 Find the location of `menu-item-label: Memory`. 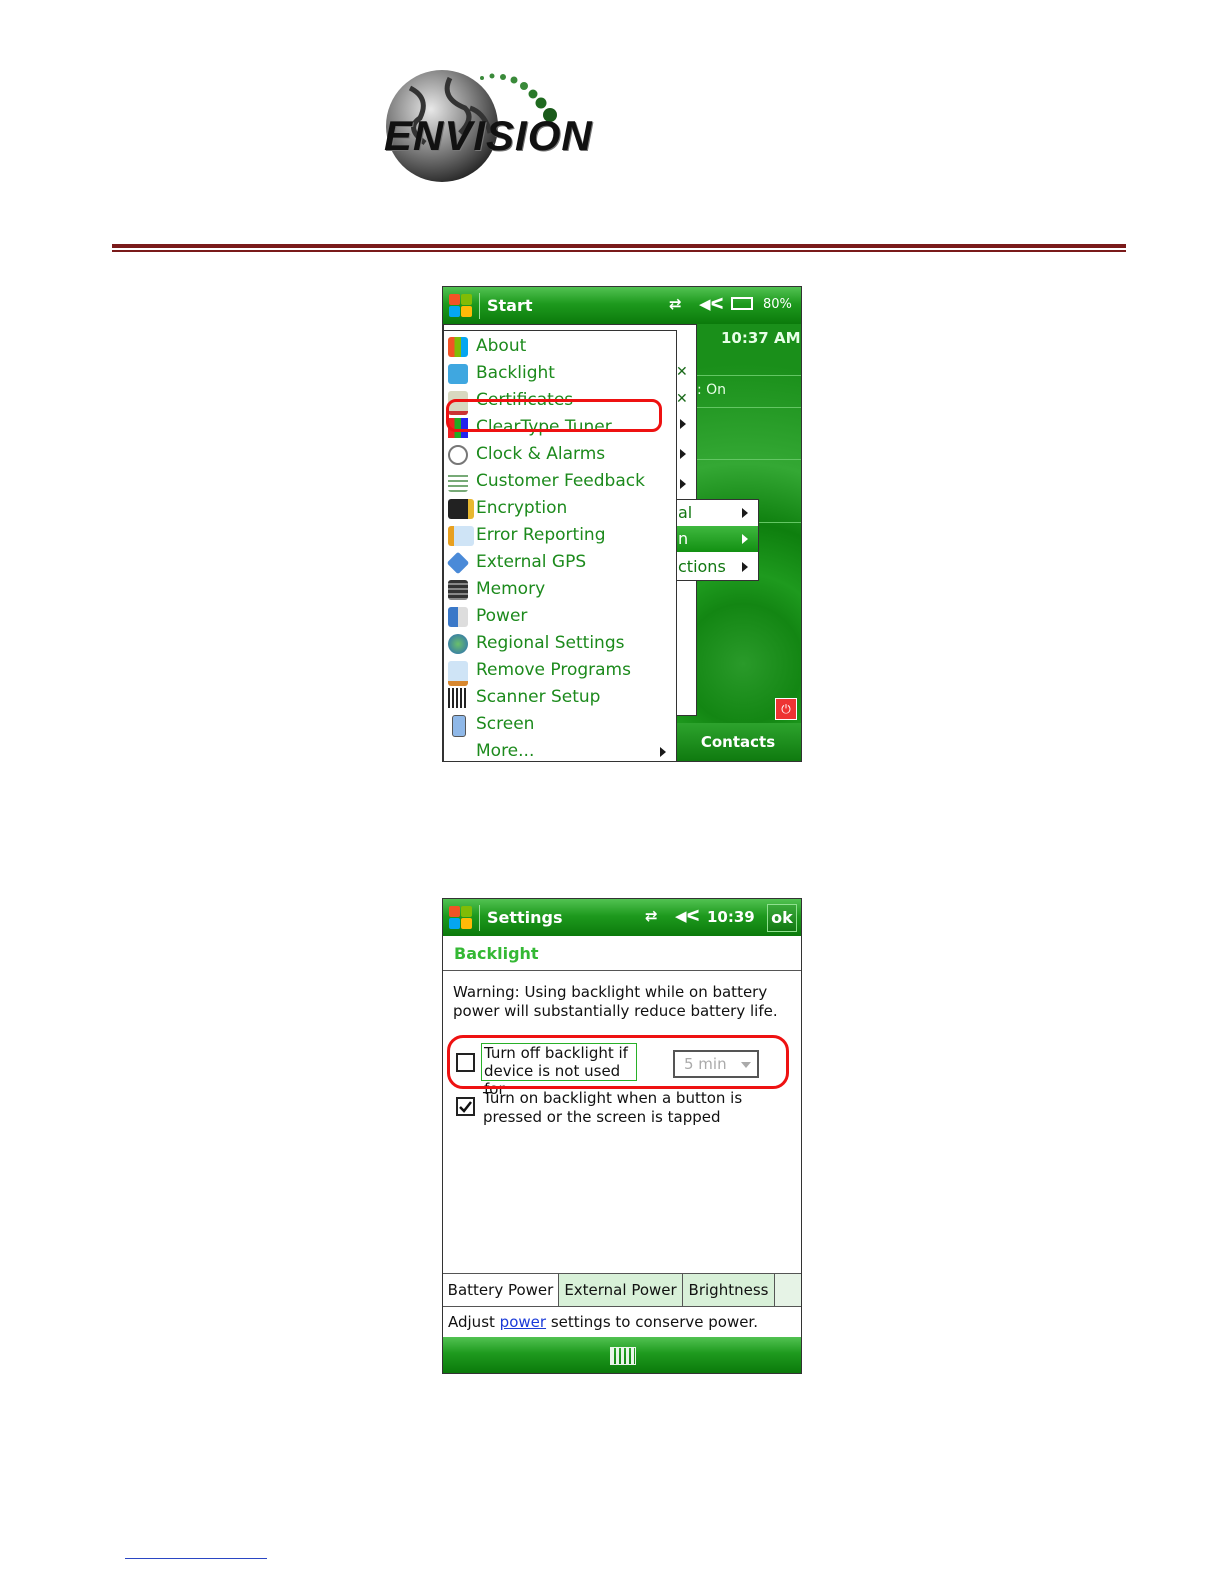

menu-item-label: Memory is located at coordinates (511, 589).